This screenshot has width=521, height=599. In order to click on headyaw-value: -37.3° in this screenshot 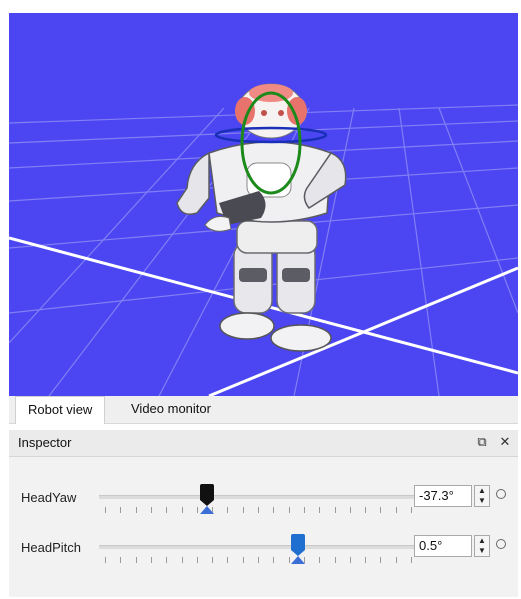, I will do `click(443, 496)`.